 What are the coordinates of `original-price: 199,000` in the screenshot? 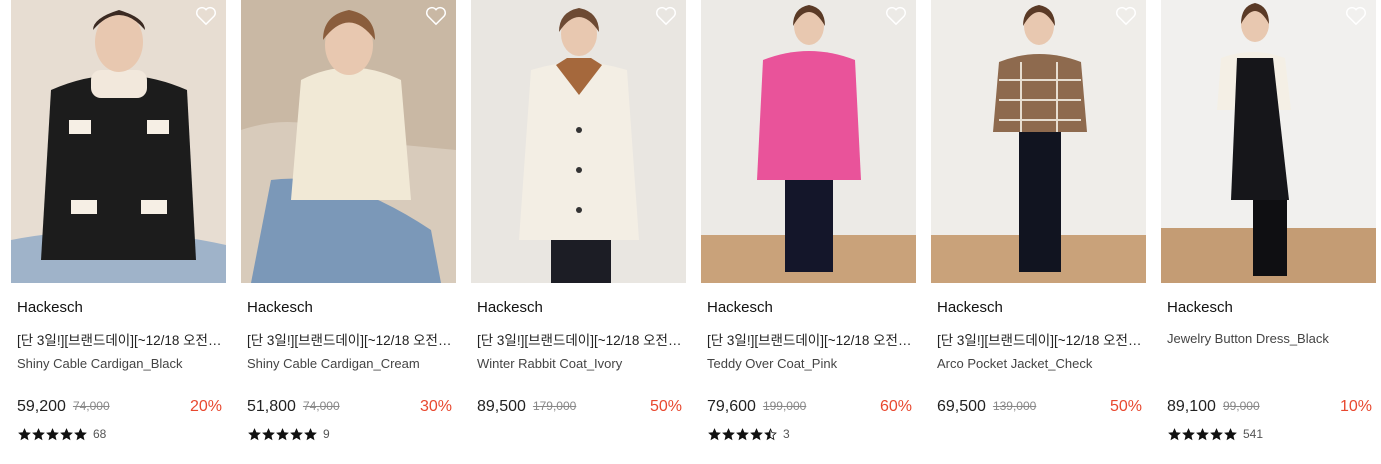 It's located at (784, 406).